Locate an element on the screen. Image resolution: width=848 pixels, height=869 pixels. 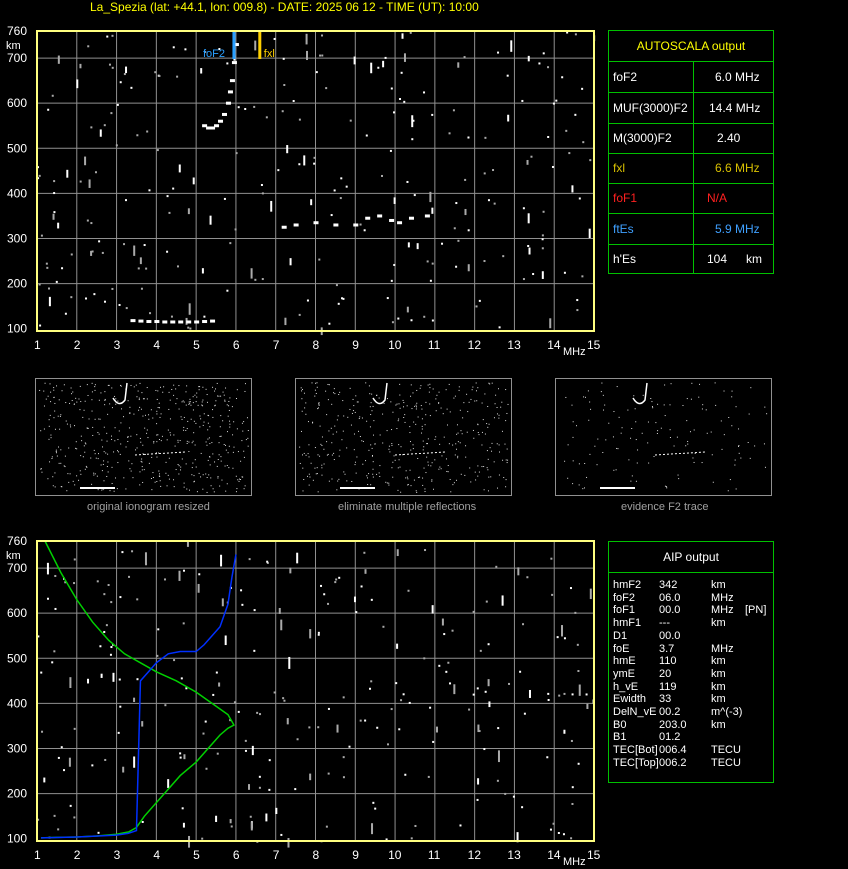
autoscala-row-fxl: fxl 6.6 MHz is located at coordinates (691, 168).